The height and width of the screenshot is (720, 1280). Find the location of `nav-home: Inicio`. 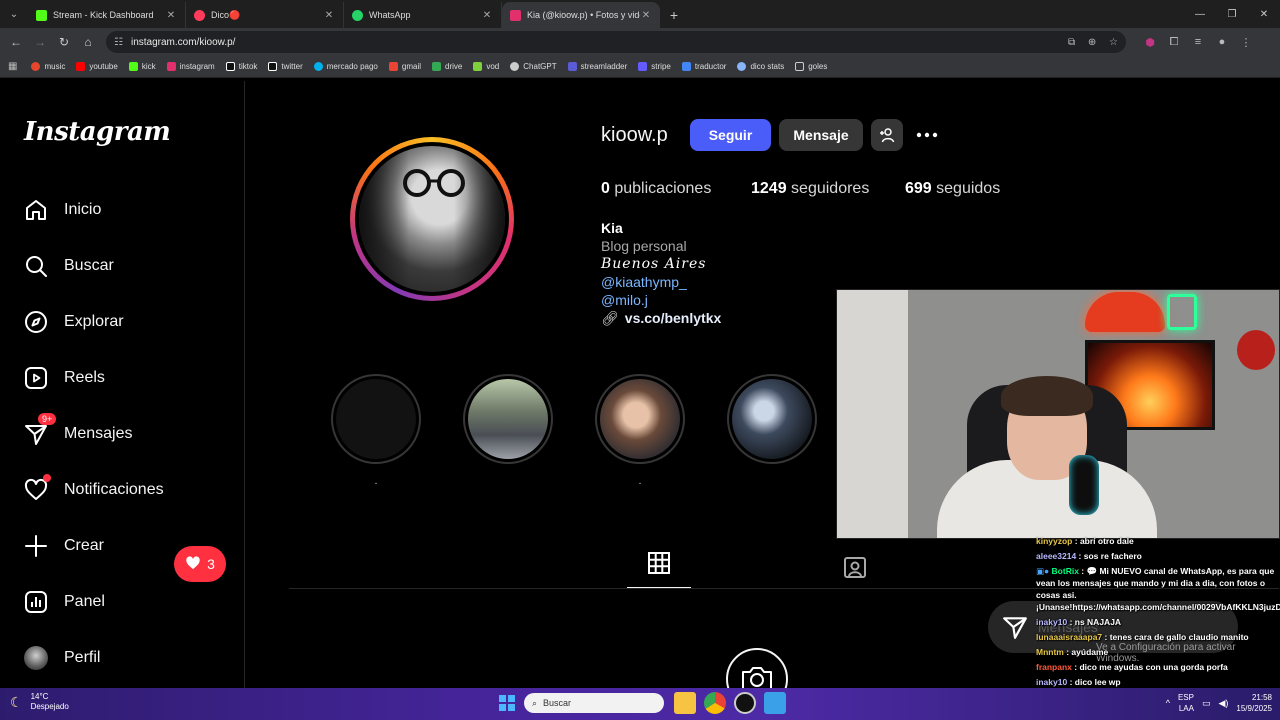

nav-home: Inicio is located at coordinates (62, 210).